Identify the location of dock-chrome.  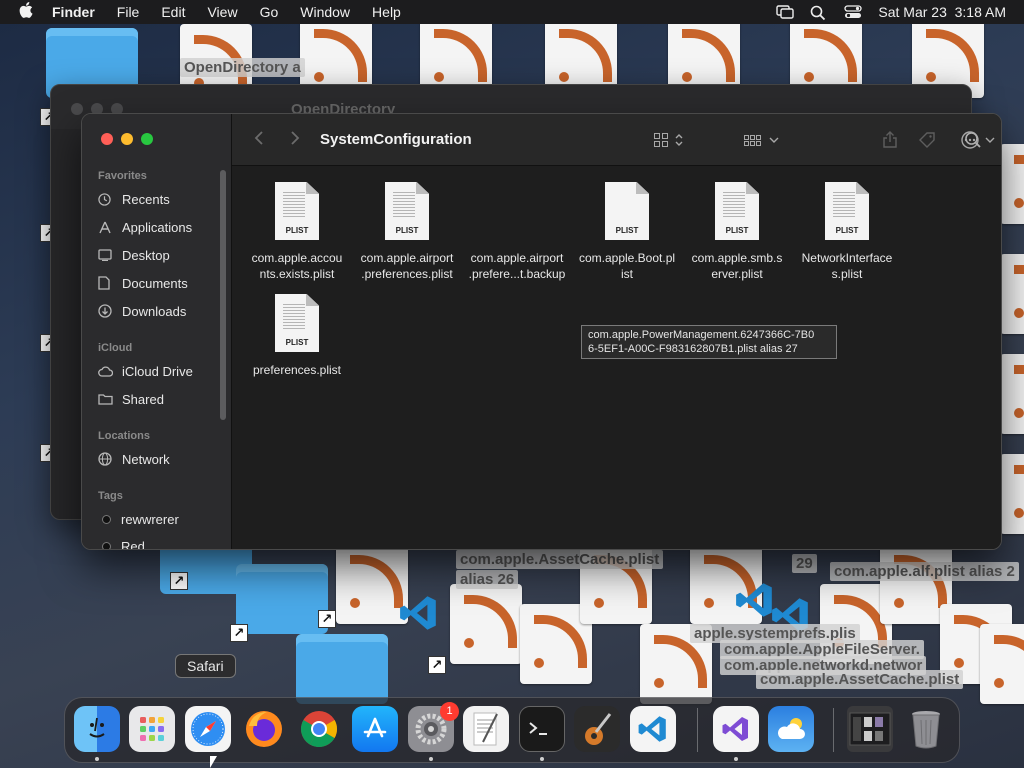
(319, 729).